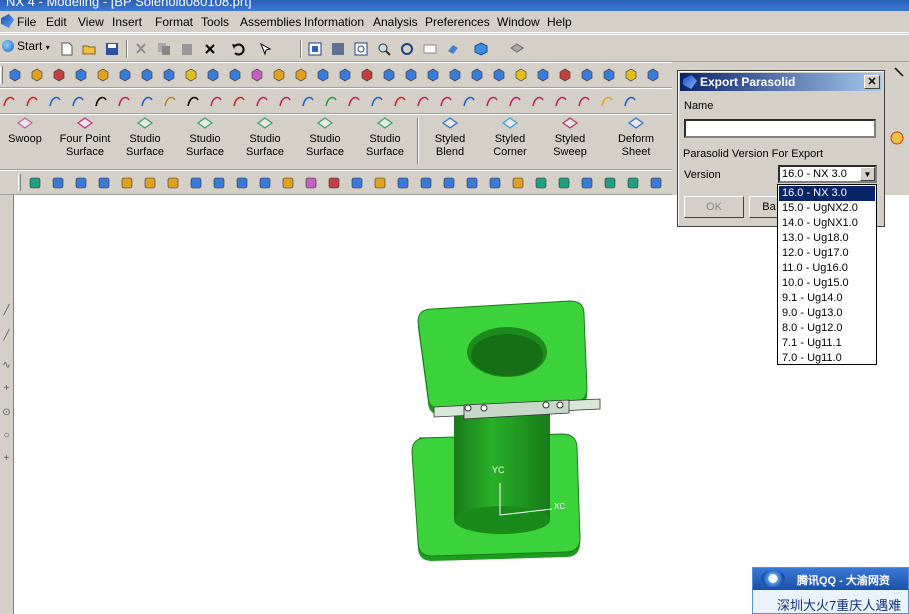 This screenshot has width=909, height=614. Describe the element at coordinates (867, 174) in the screenshot. I see `chevron-down-icon: ▼` at that location.